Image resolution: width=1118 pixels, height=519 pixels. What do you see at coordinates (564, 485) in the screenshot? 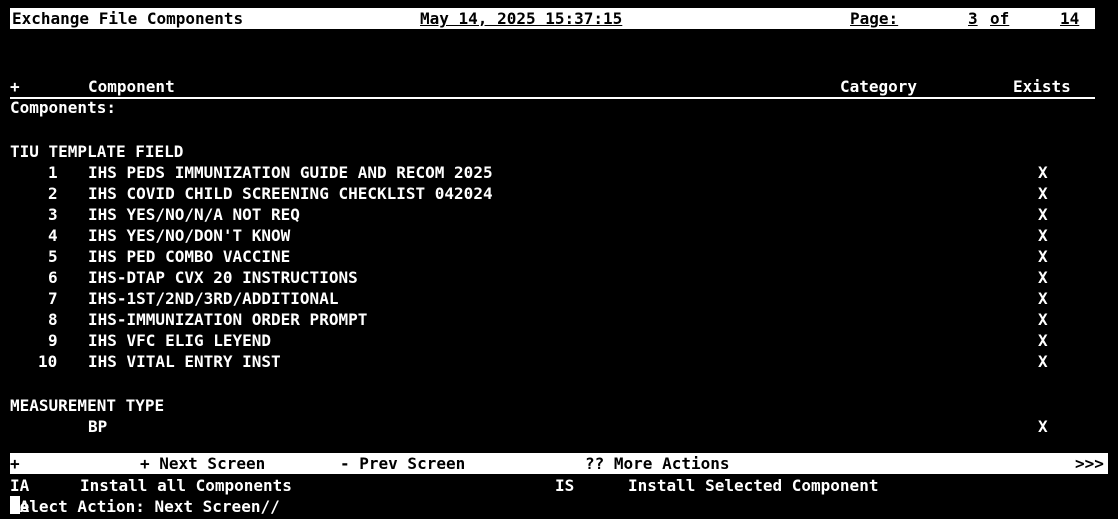
I see `action-code-is: IS` at bounding box center [564, 485].